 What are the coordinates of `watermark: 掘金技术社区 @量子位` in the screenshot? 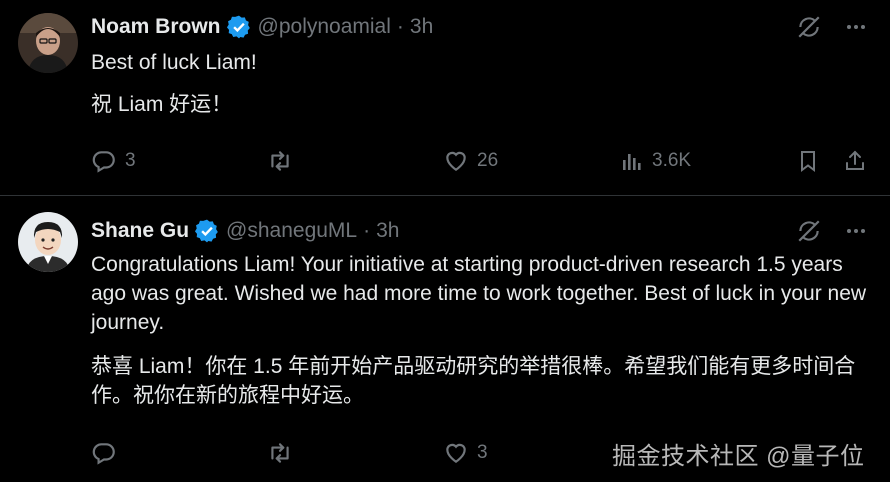 It's located at (738, 456).